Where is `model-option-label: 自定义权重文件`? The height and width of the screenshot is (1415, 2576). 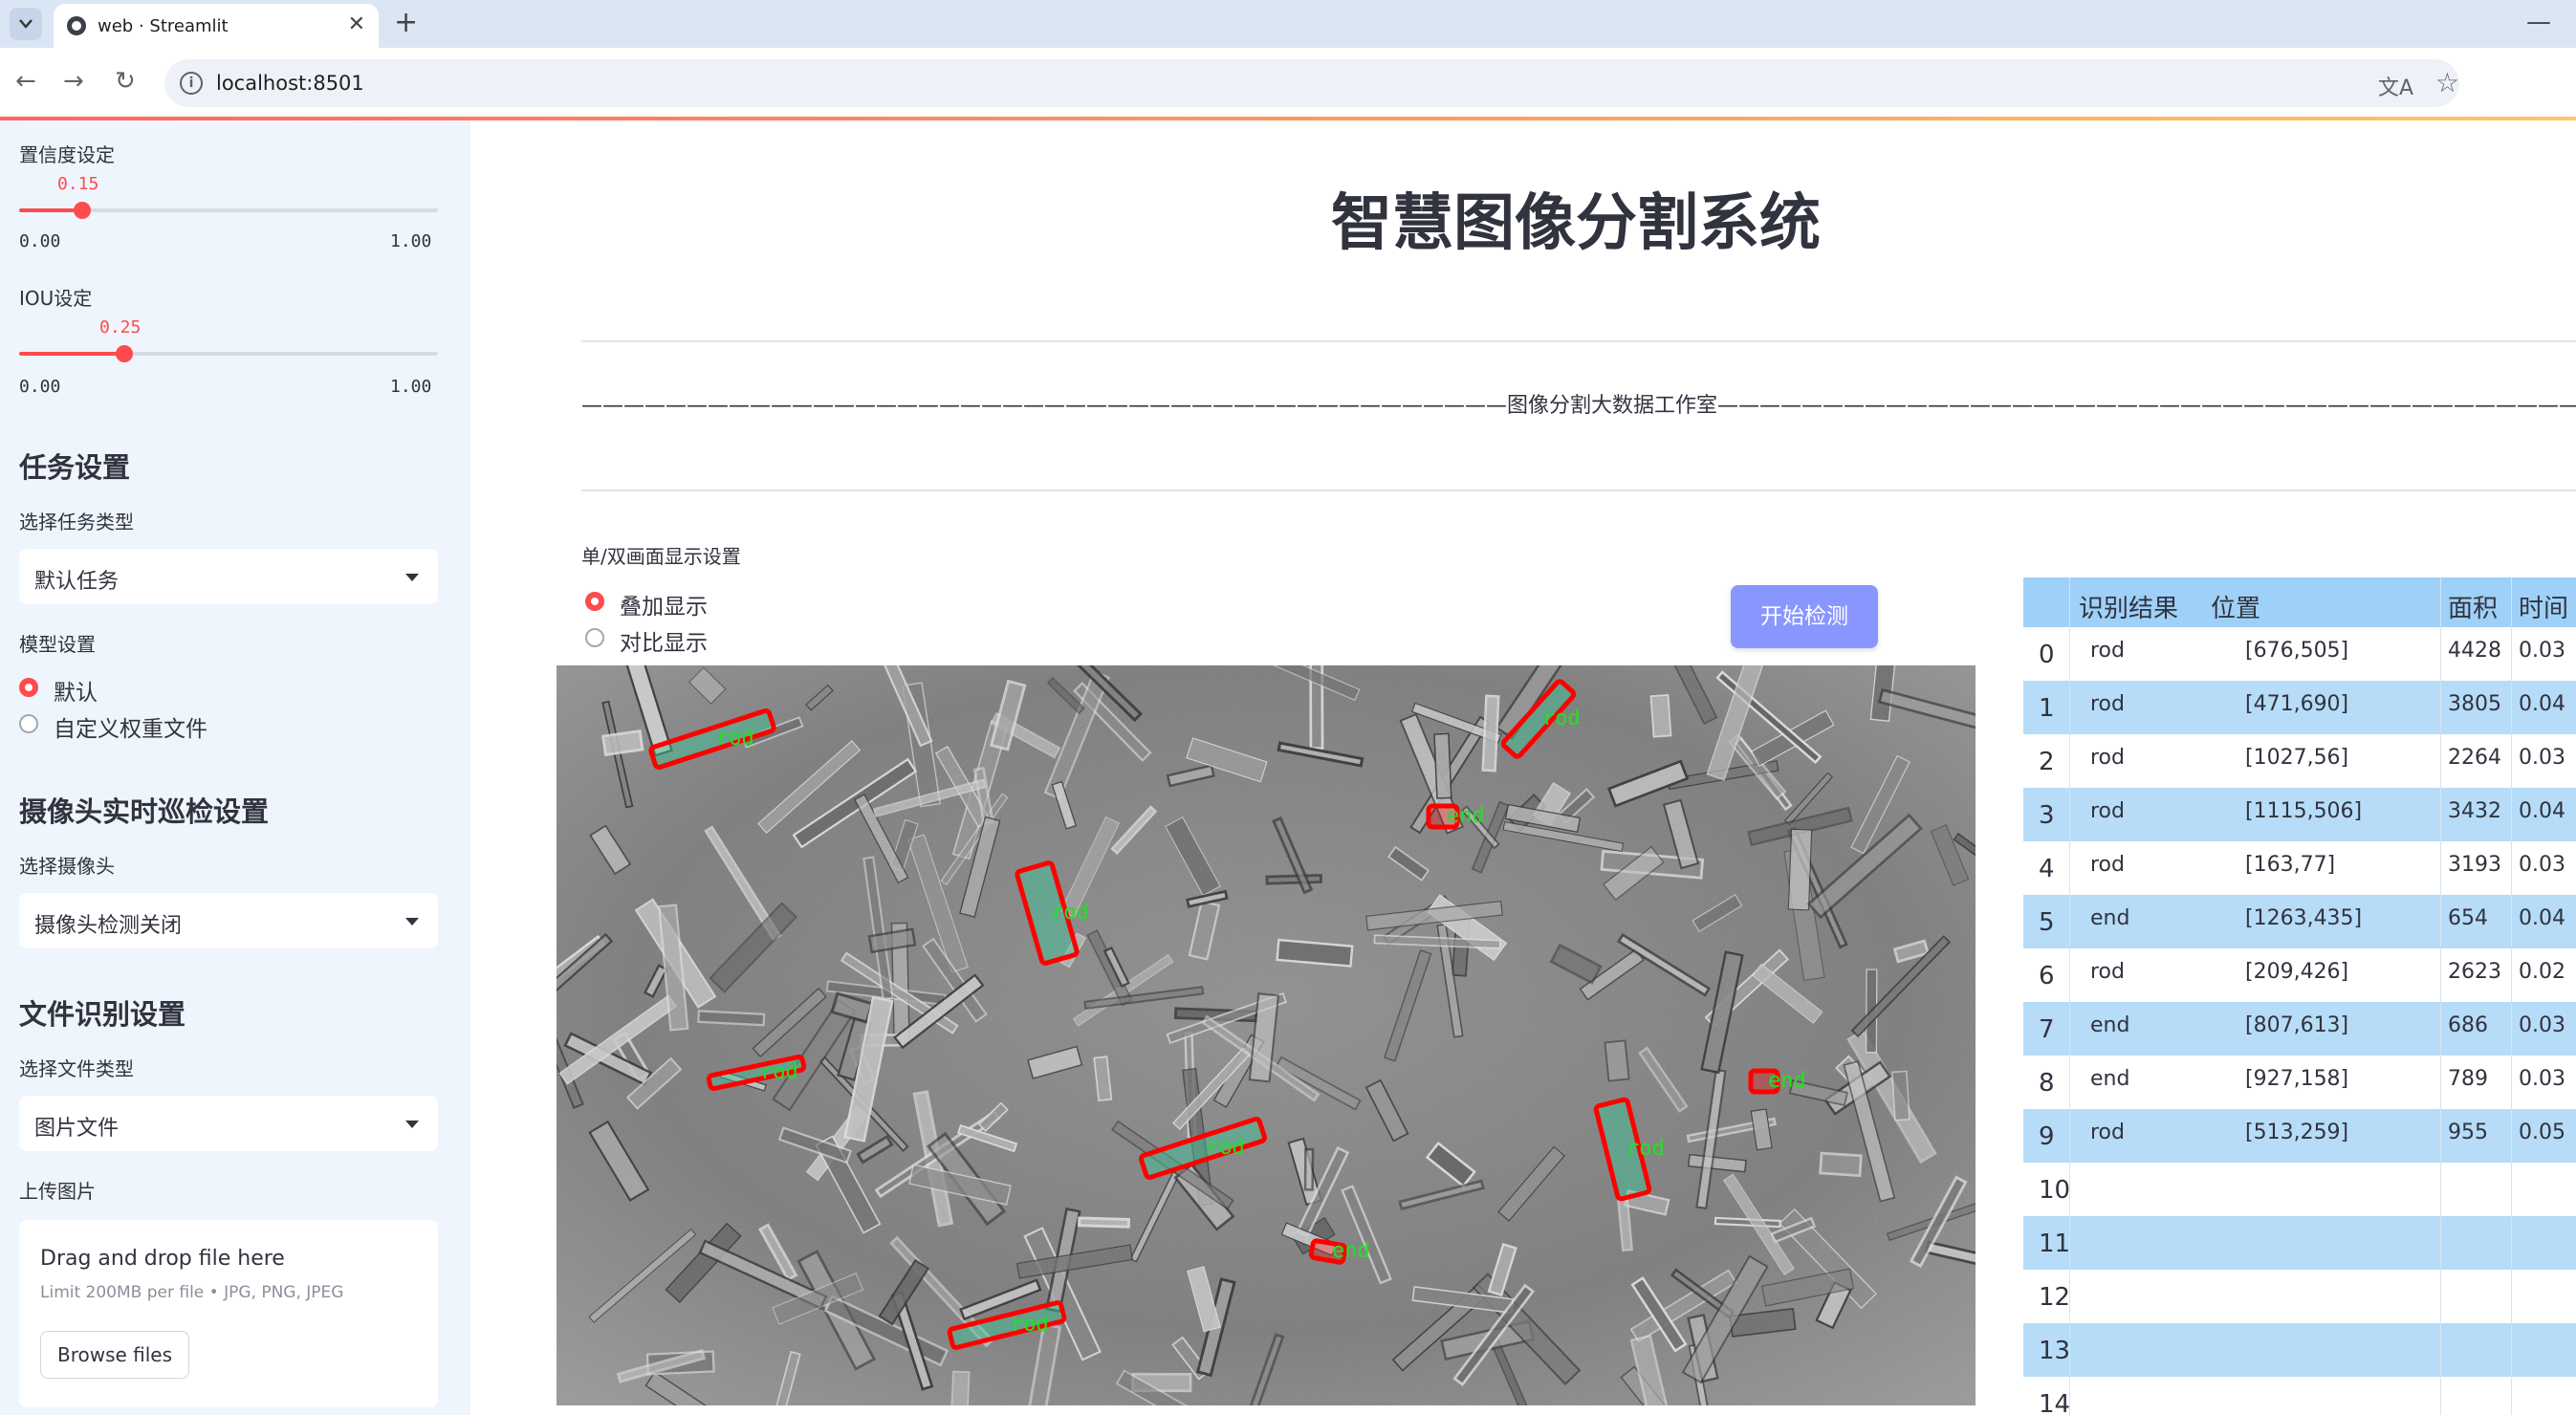 model-option-label: 自定义权重文件 is located at coordinates (130, 729).